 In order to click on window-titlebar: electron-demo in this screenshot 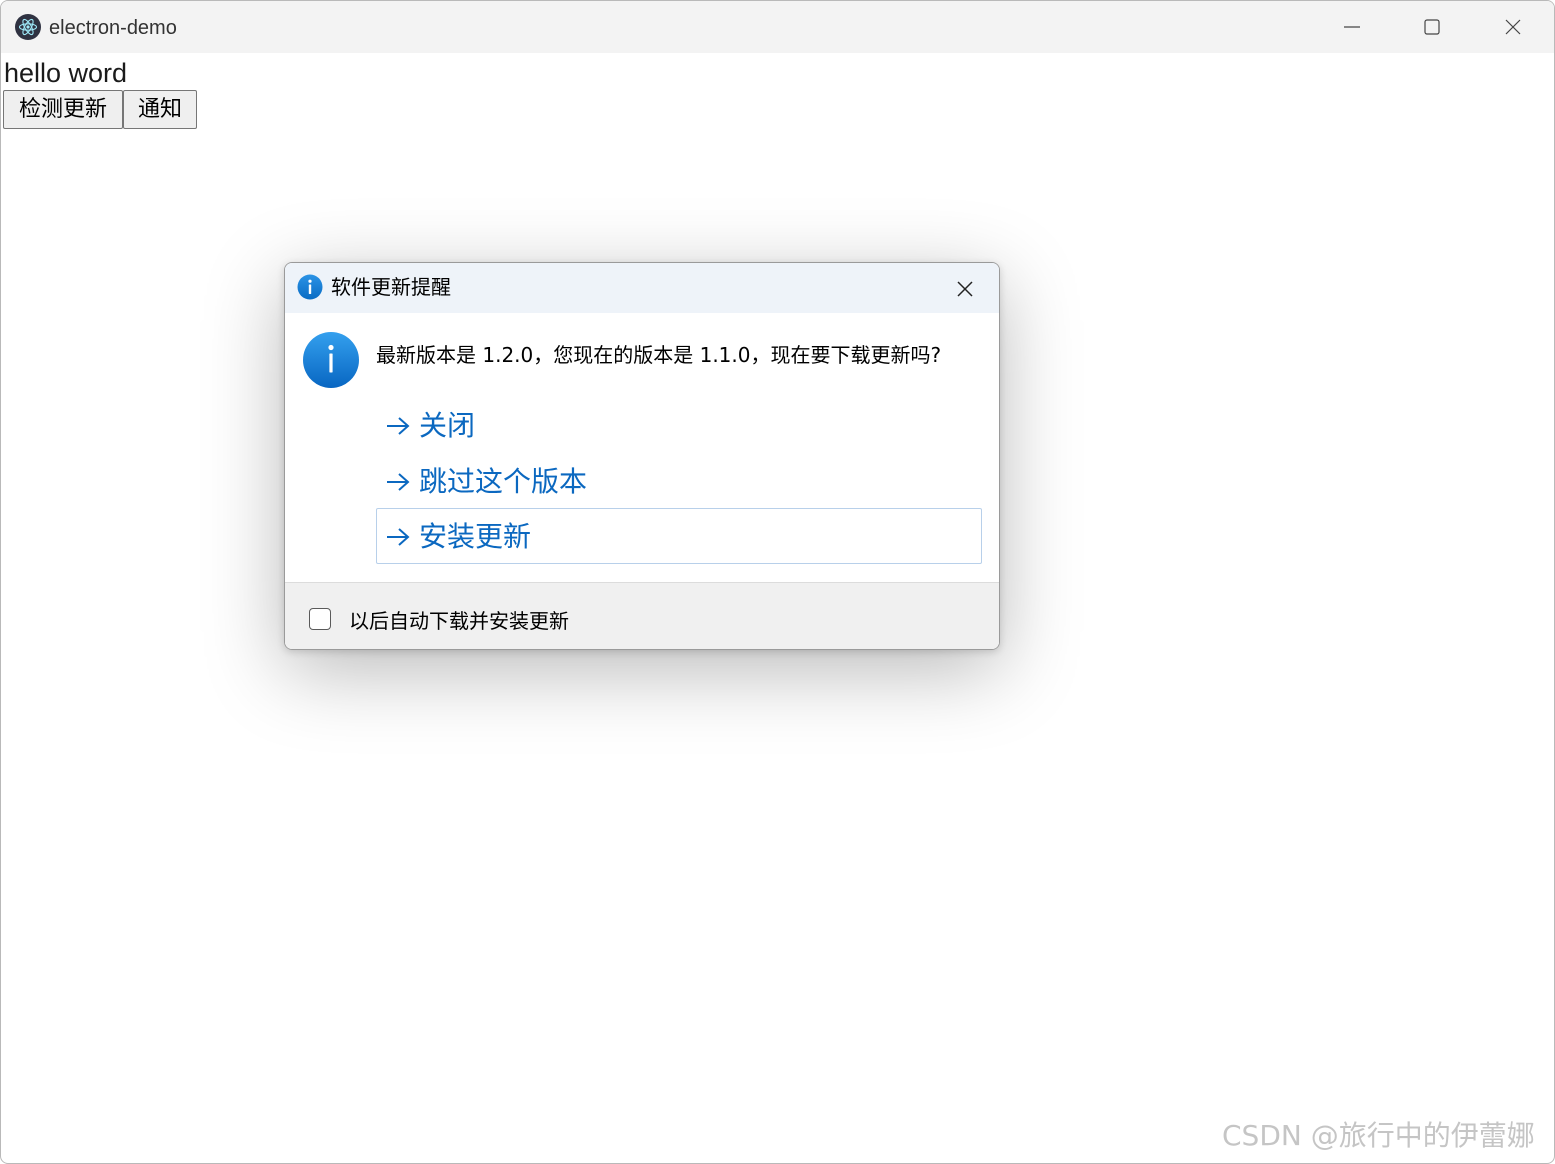, I will do `click(777, 27)`.